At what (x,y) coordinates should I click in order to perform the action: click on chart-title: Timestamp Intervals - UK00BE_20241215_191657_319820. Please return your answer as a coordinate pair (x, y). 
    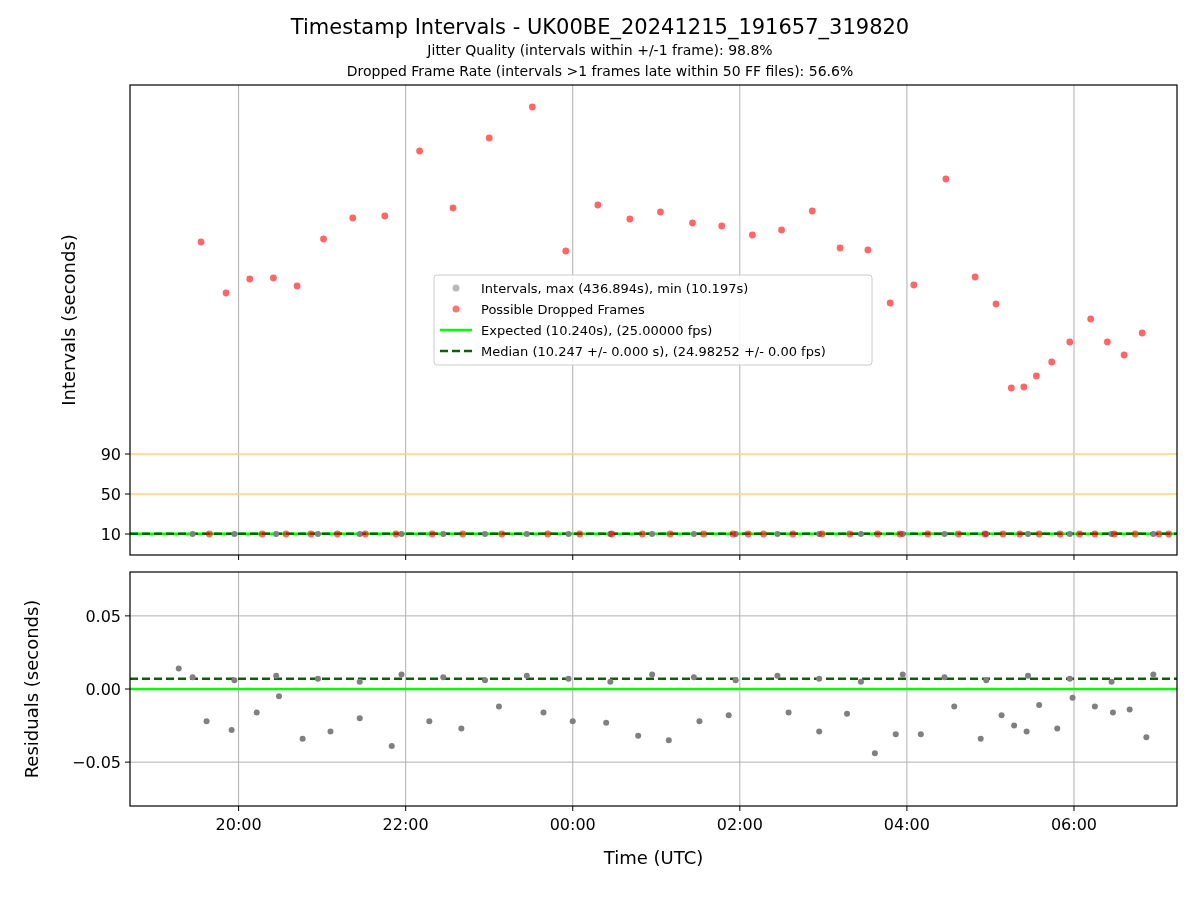
    Looking at the image, I should click on (600, 27).